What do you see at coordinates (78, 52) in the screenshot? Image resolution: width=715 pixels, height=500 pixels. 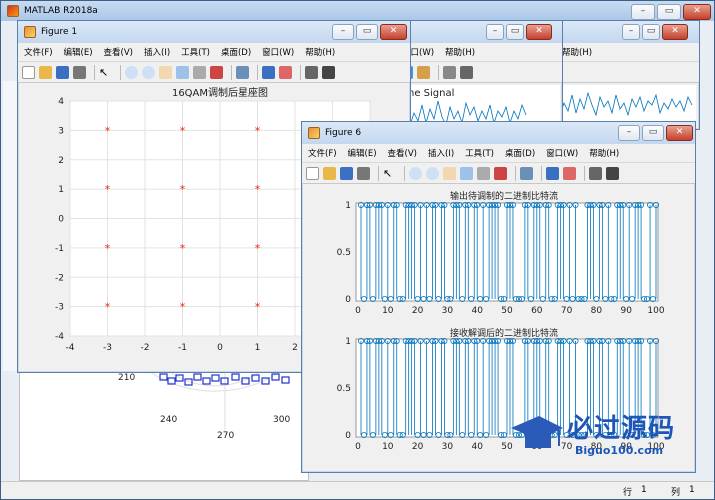 I see `figure1-menu-edit: 编辑(E)` at bounding box center [78, 52].